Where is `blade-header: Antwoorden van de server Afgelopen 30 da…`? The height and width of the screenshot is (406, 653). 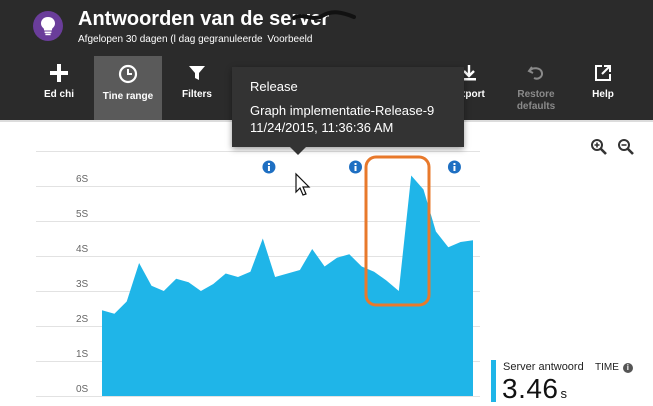 blade-header: Antwoorden van de server Afgelopen 30 da… is located at coordinates (326, 28).